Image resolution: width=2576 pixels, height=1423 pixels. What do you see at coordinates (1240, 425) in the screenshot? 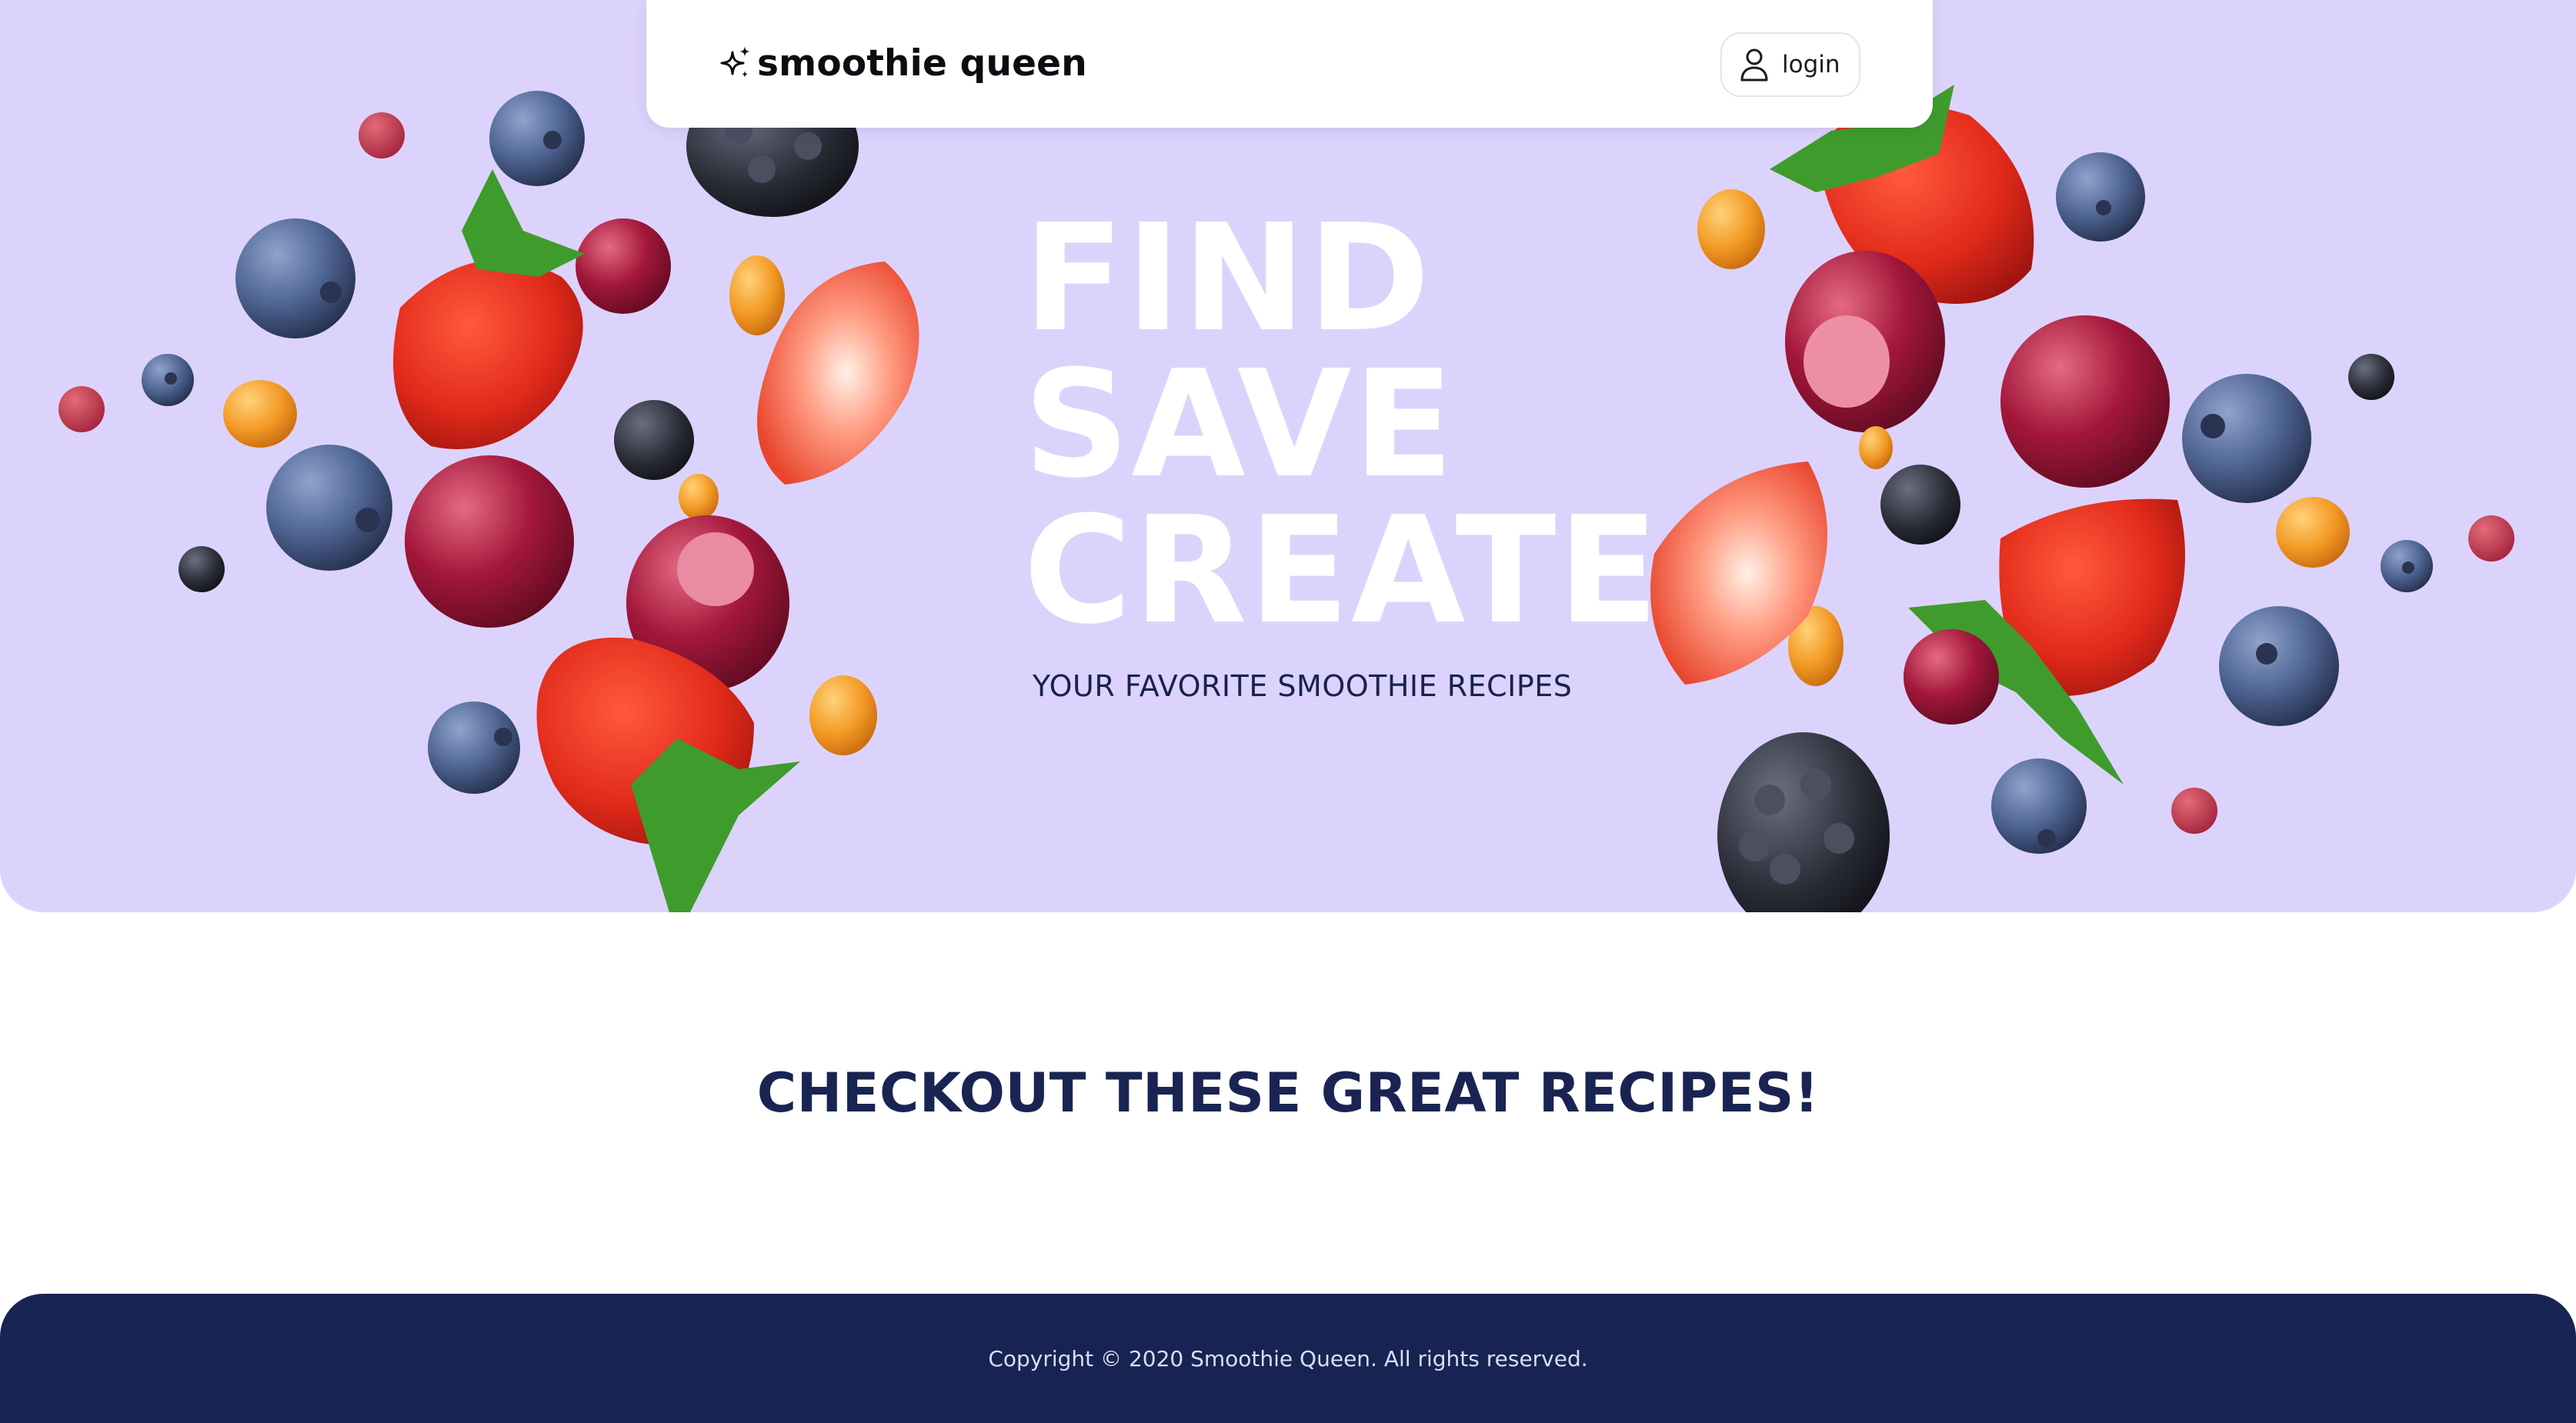
I see `headline-line-save: SAVE` at bounding box center [1240, 425].